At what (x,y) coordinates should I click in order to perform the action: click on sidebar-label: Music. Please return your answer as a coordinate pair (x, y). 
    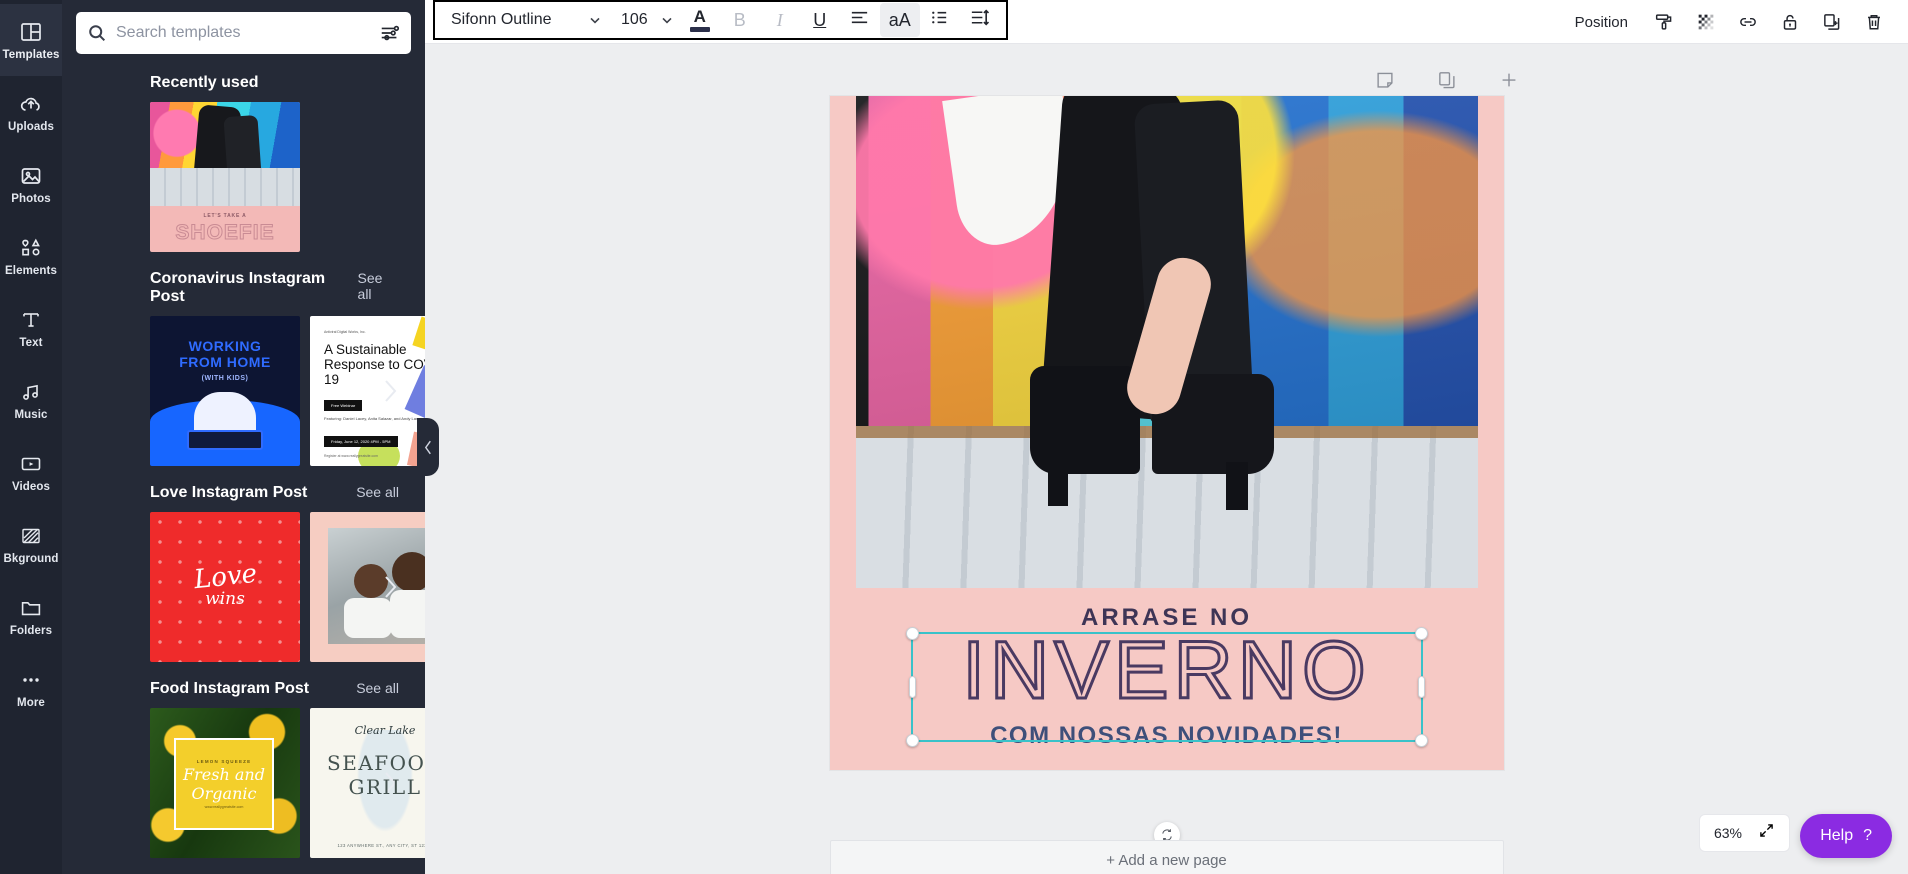
    Looking at the image, I should click on (31, 415).